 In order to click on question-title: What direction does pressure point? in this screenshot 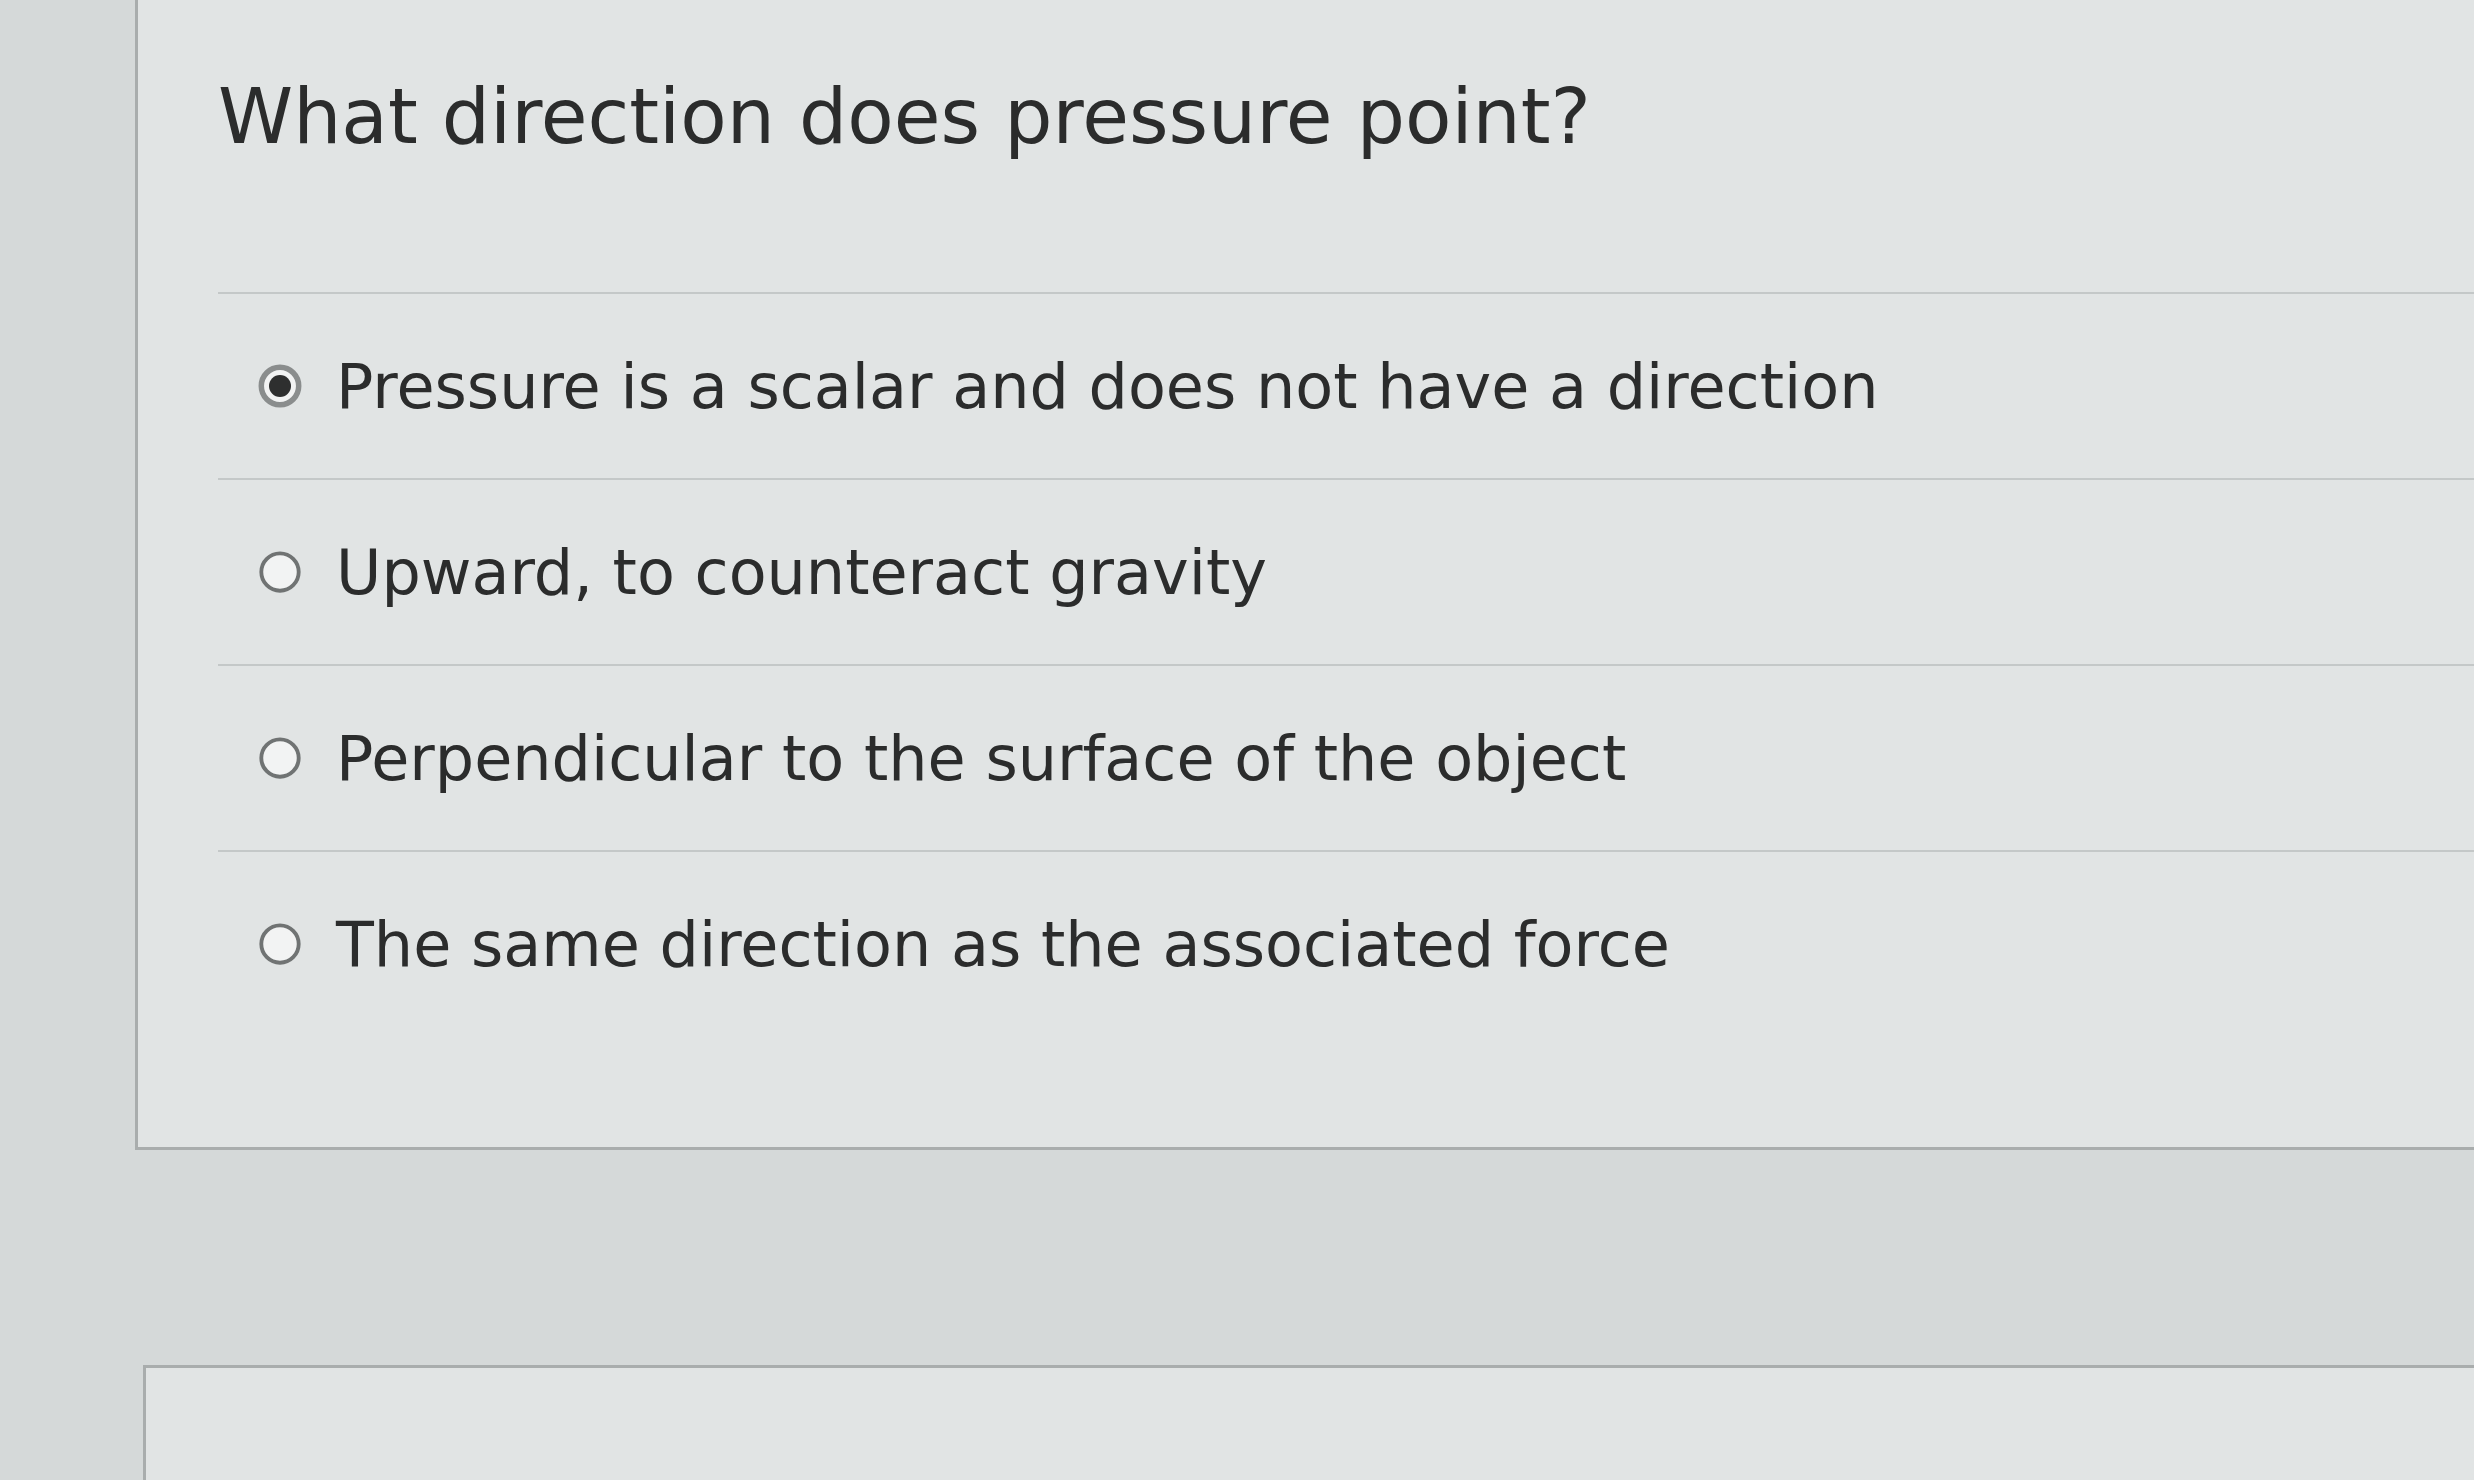, I will do `click(905, 117)`.